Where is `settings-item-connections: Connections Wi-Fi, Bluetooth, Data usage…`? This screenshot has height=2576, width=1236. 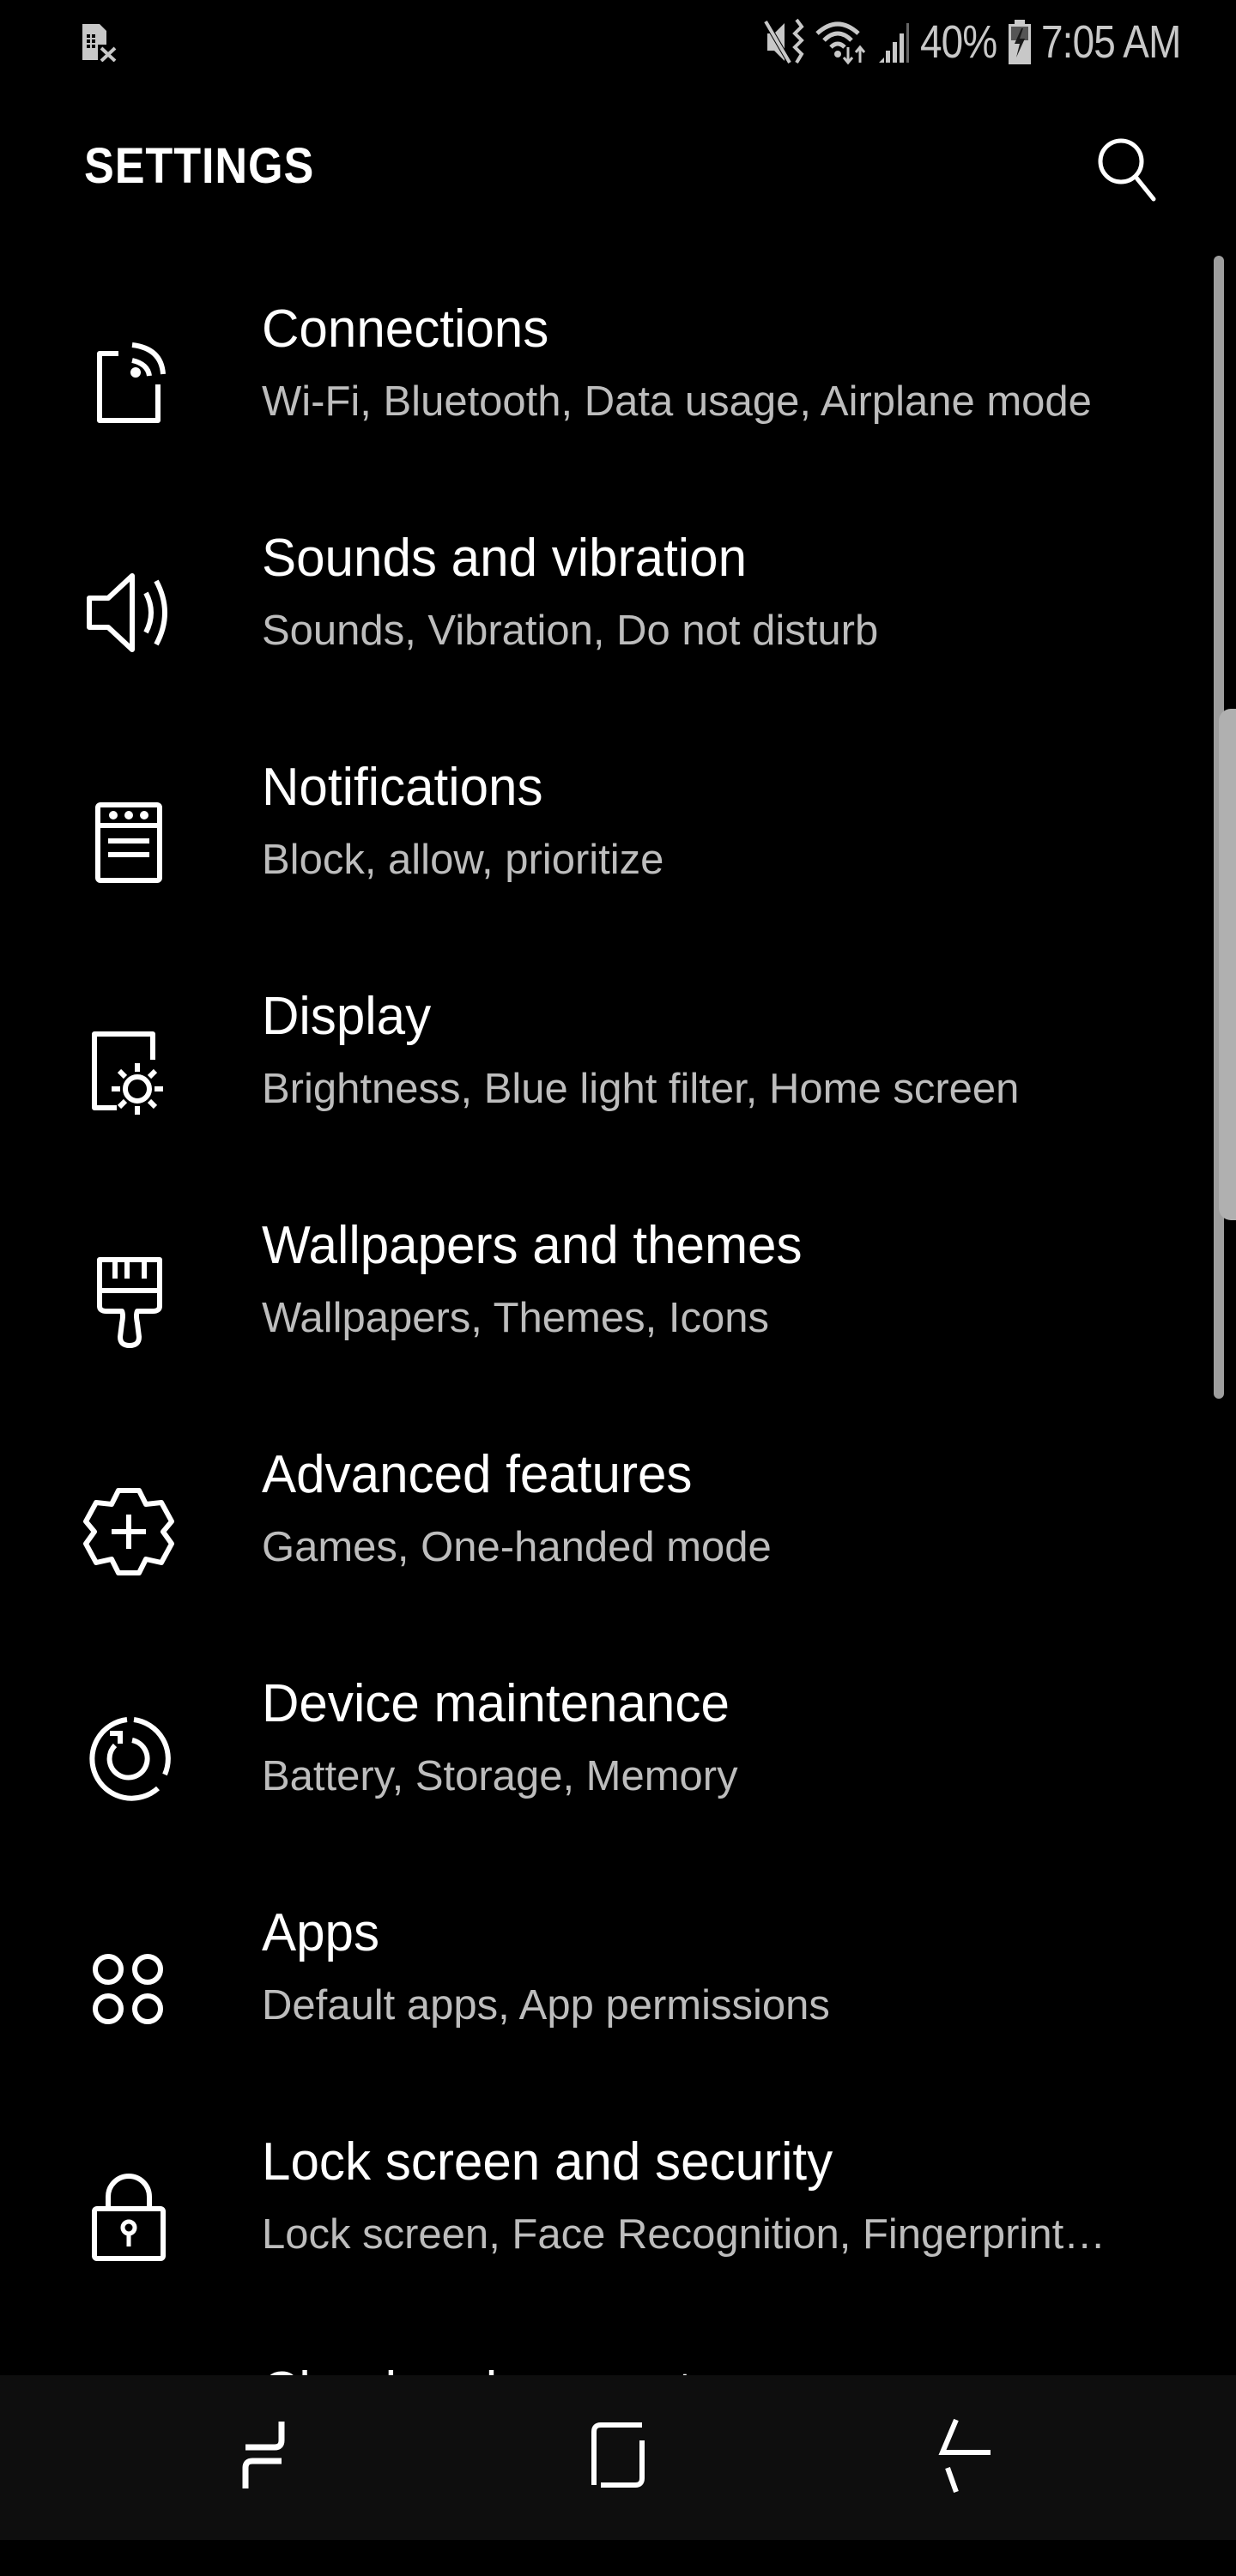 settings-item-connections: Connections Wi-Fi, Bluetooth, Data usage… is located at coordinates (601, 399).